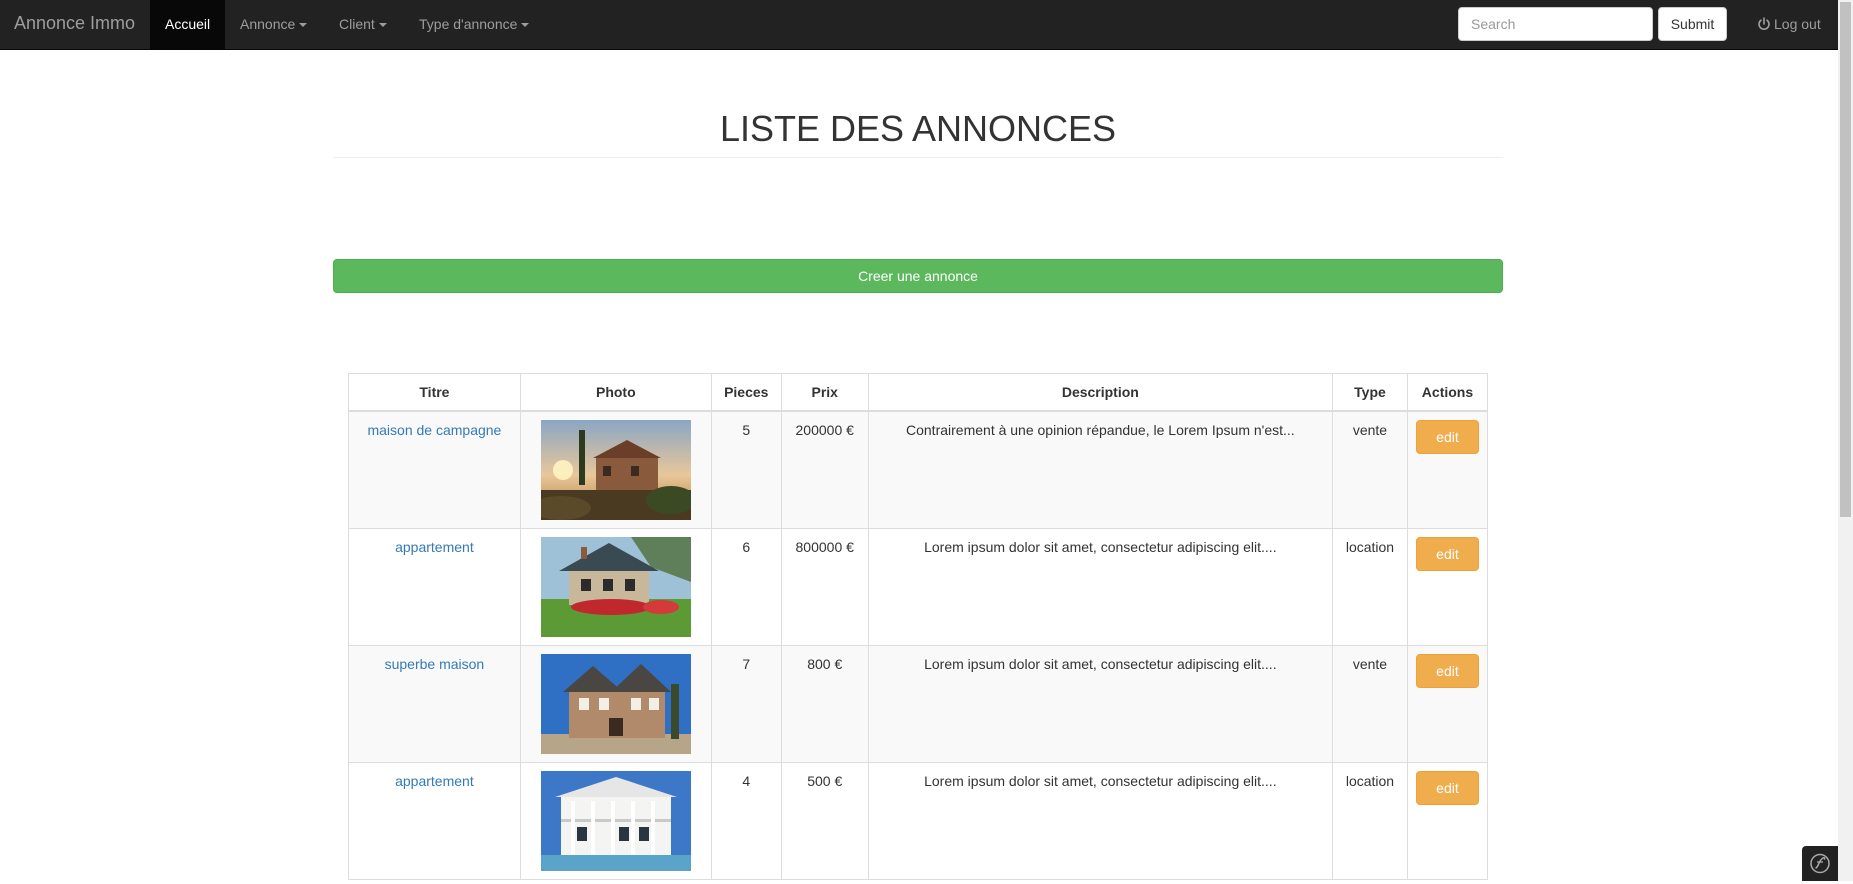 The height and width of the screenshot is (884, 1853). Describe the element at coordinates (746, 821) in the screenshot. I see `cell-pieces: 4` at that location.